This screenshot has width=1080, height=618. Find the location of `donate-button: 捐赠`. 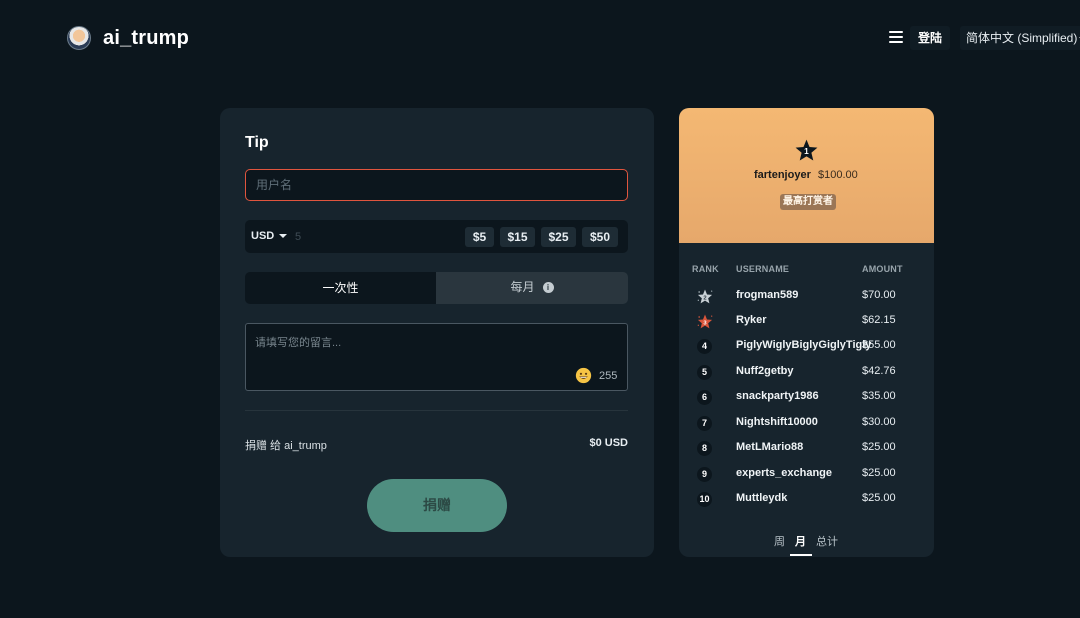

donate-button: 捐赠 is located at coordinates (437, 505).